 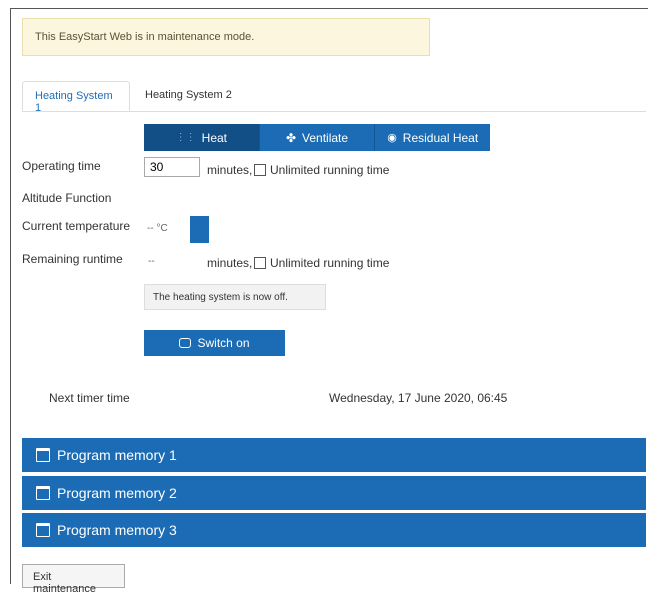 I want to click on current-temperature-value: -- °C, so click(x=157, y=228).